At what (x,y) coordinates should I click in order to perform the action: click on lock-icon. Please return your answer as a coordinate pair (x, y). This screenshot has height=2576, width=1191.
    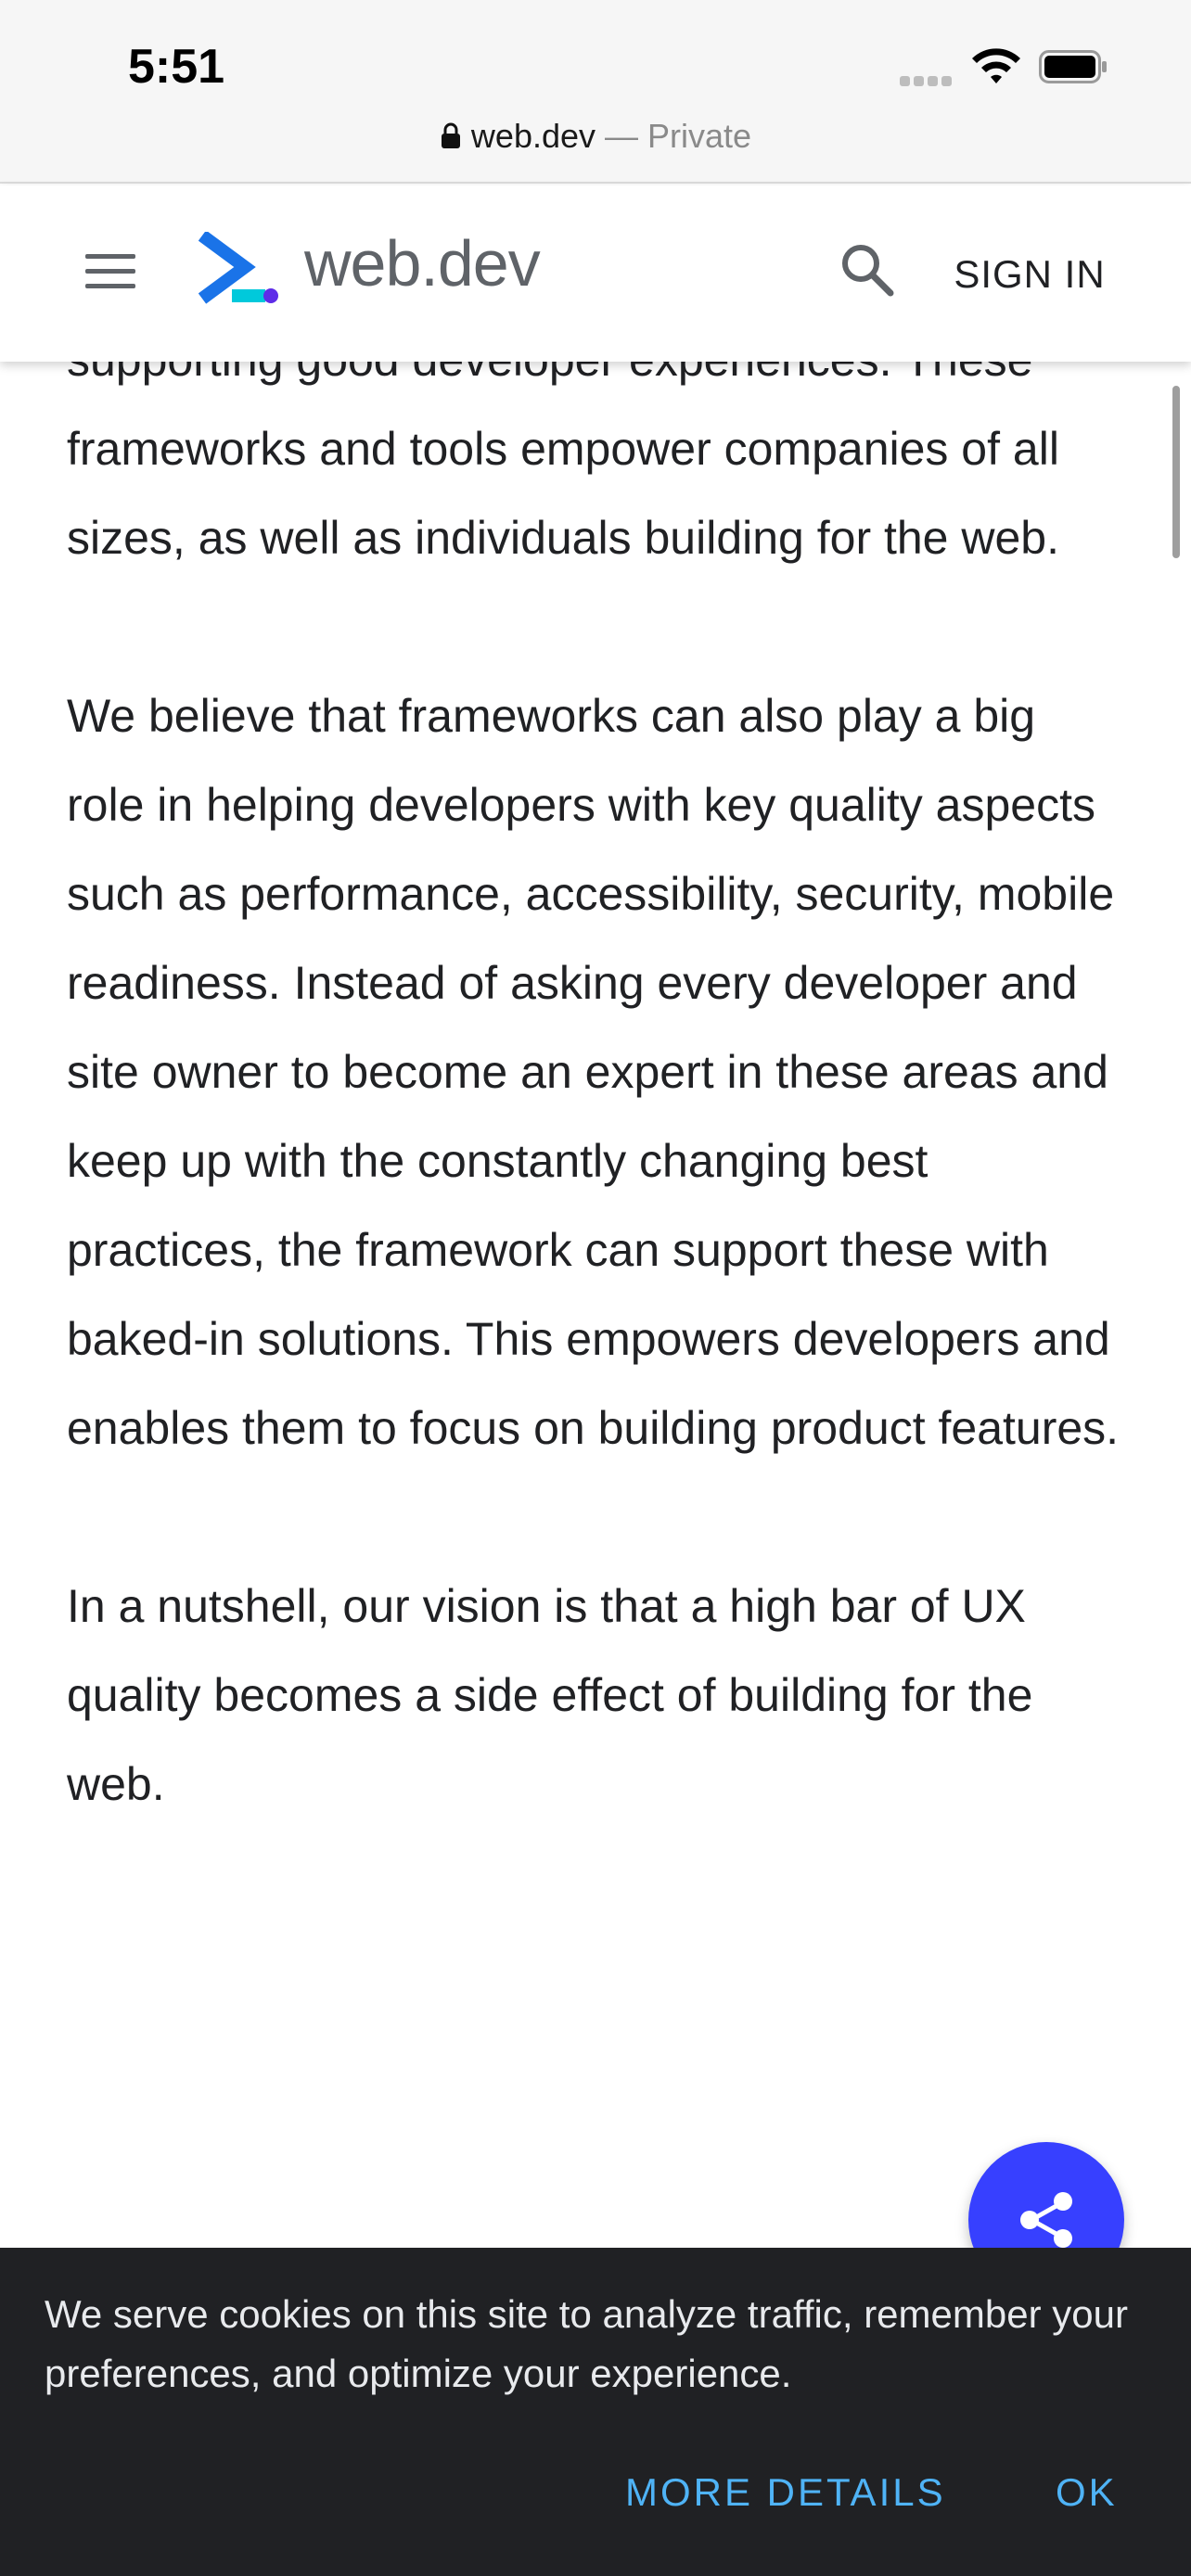
    Looking at the image, I should click on (450, 135).